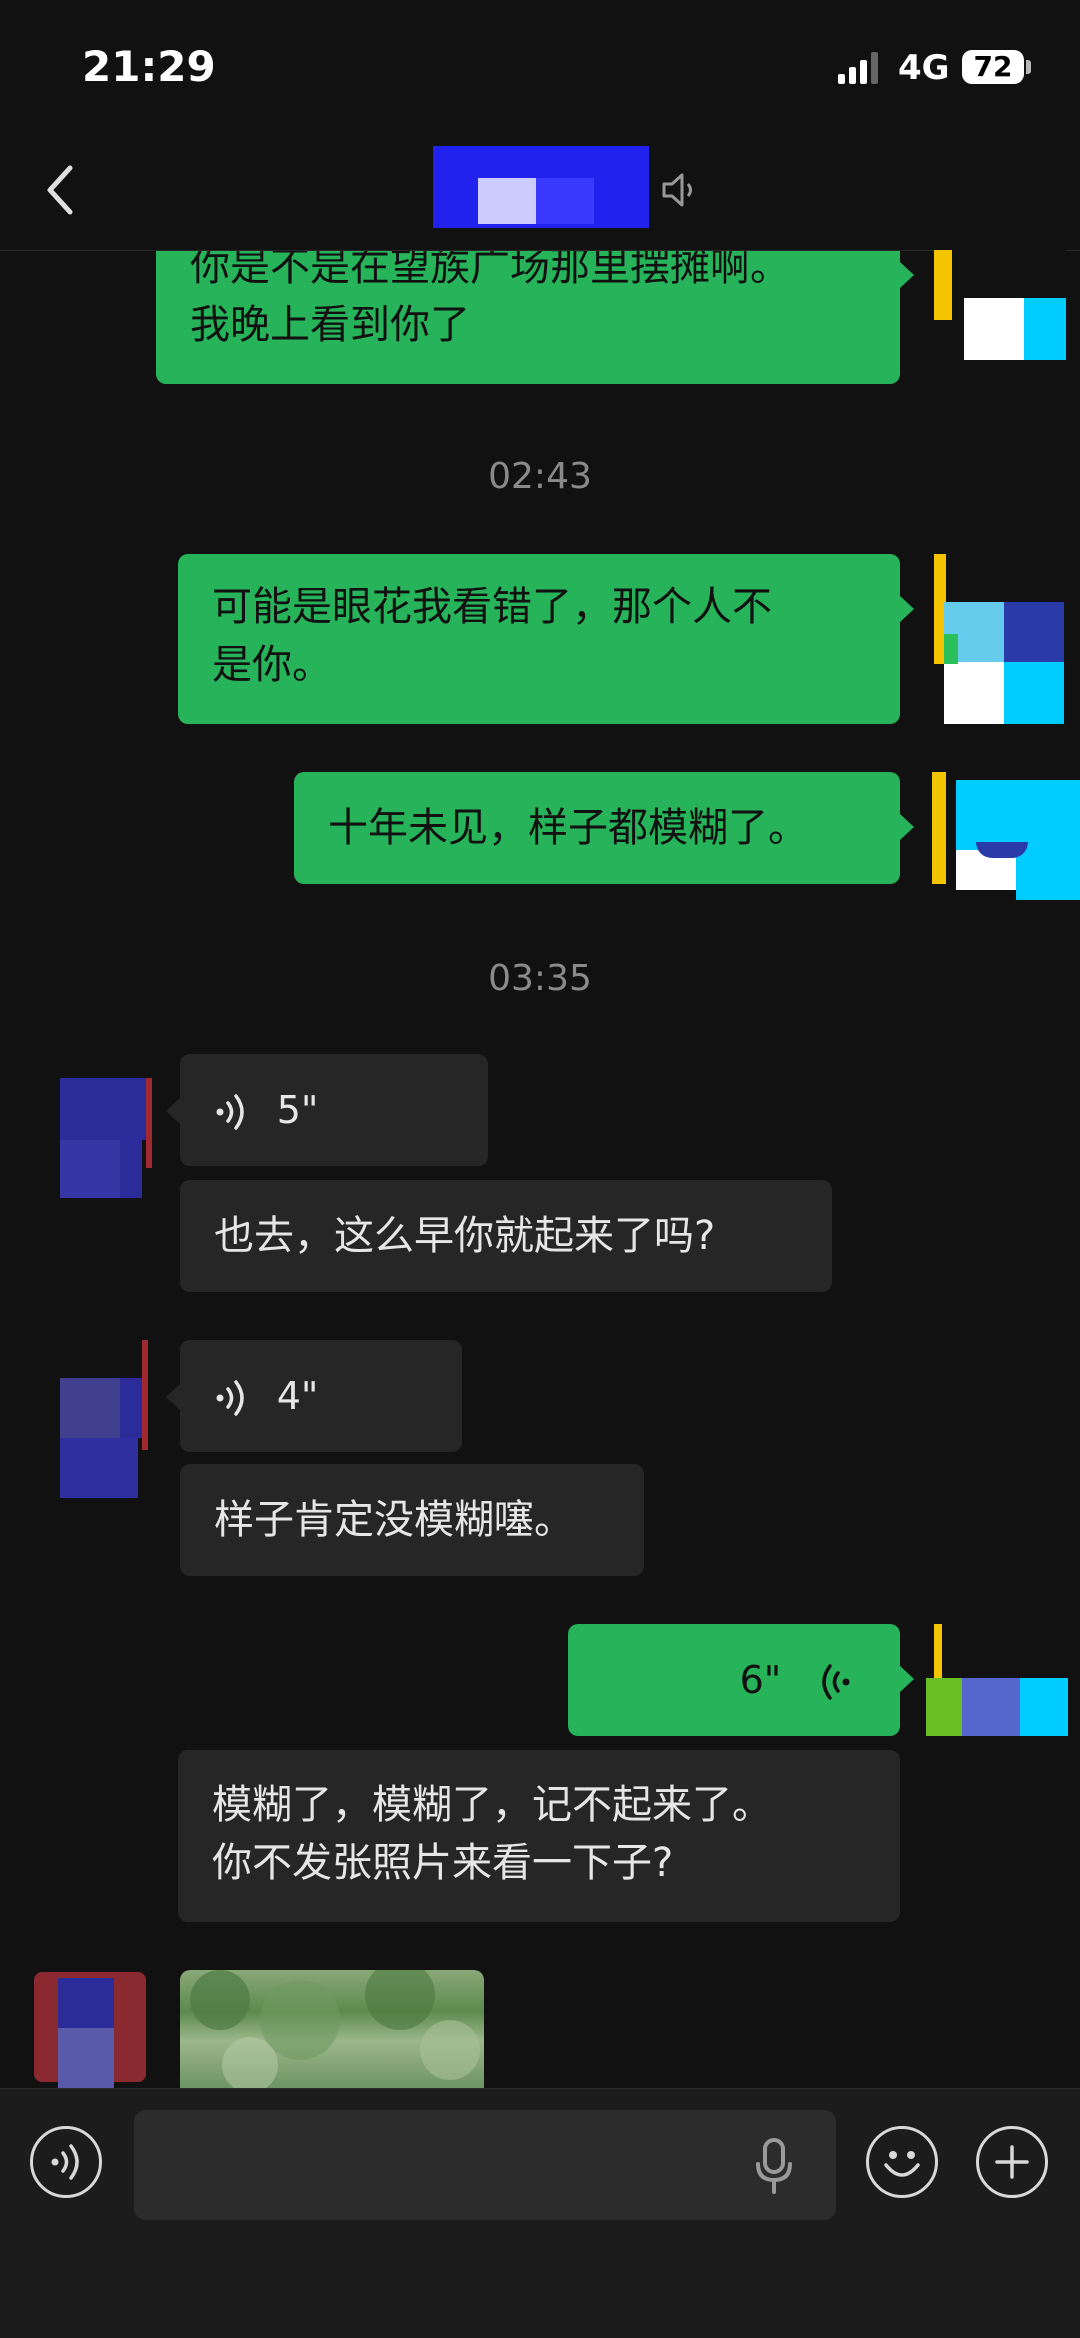  Describe the element at coordinates (297, 1110) in the screenshot. I see `voice-duration: 5"` at that location.